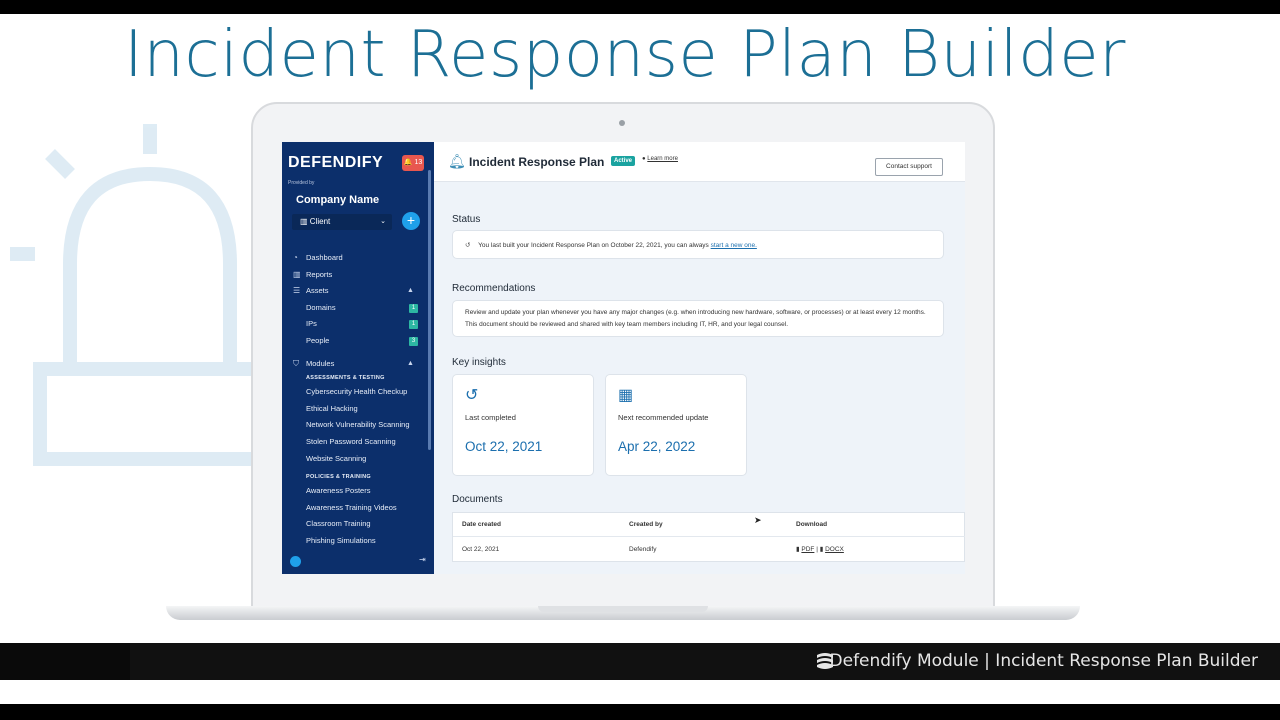 The height and width of the screenshot is (720, 1280). I want to click on download-docx-link: DOCX, so click(834, 549).